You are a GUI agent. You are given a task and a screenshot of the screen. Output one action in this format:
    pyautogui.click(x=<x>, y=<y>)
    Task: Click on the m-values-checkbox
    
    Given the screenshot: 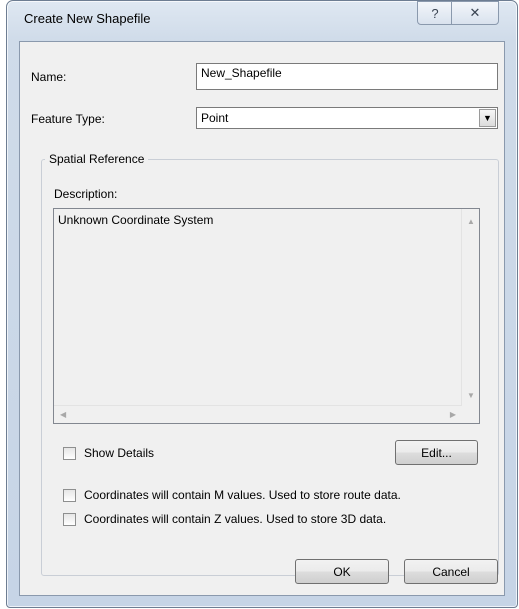 What is the action you would take?
    pyautogui.click(x=69, y=495)
    